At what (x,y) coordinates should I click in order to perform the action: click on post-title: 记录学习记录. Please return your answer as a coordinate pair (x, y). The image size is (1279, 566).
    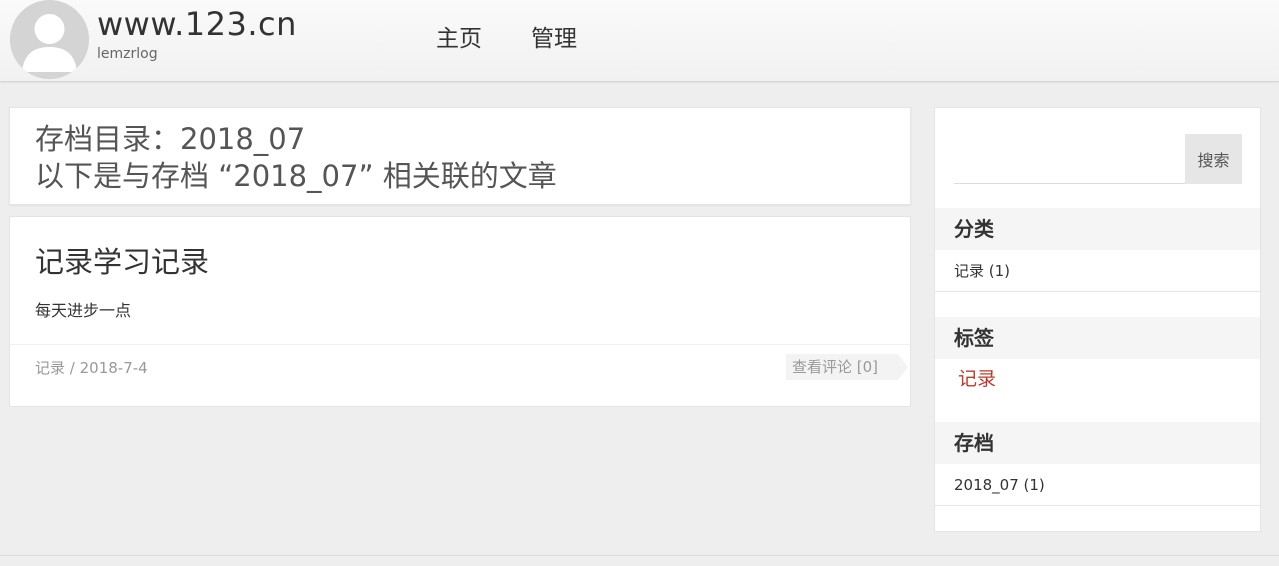
    Looking at the image, I should click on (122, 262).